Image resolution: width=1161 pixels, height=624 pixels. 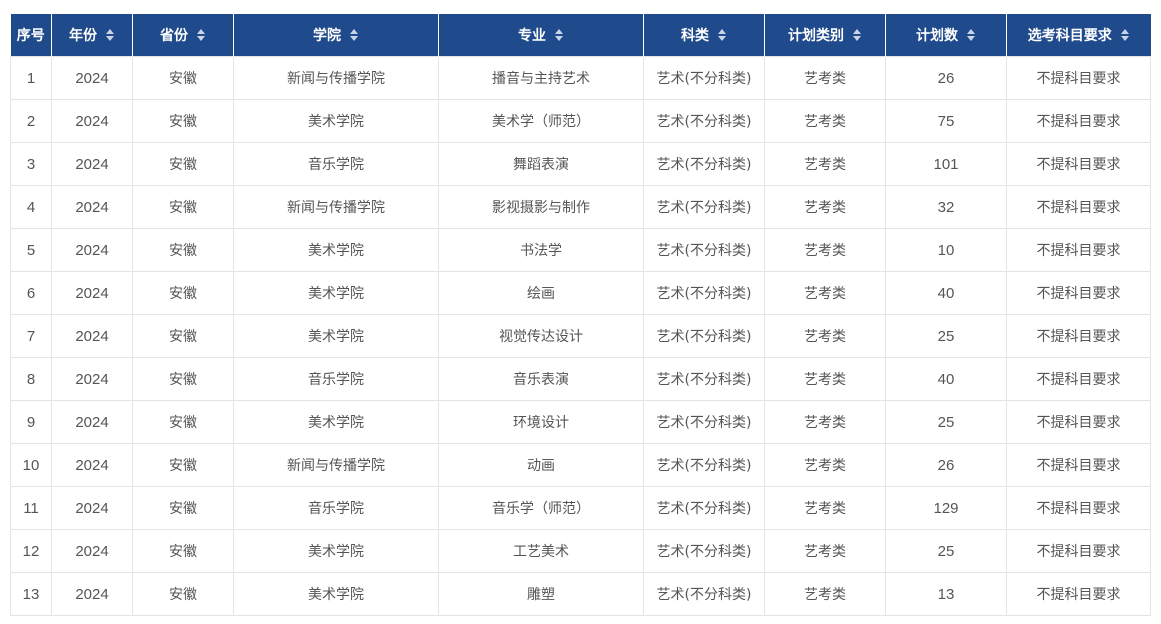 I want to click on column-header-index: 序号, so click(x=31, y=35).